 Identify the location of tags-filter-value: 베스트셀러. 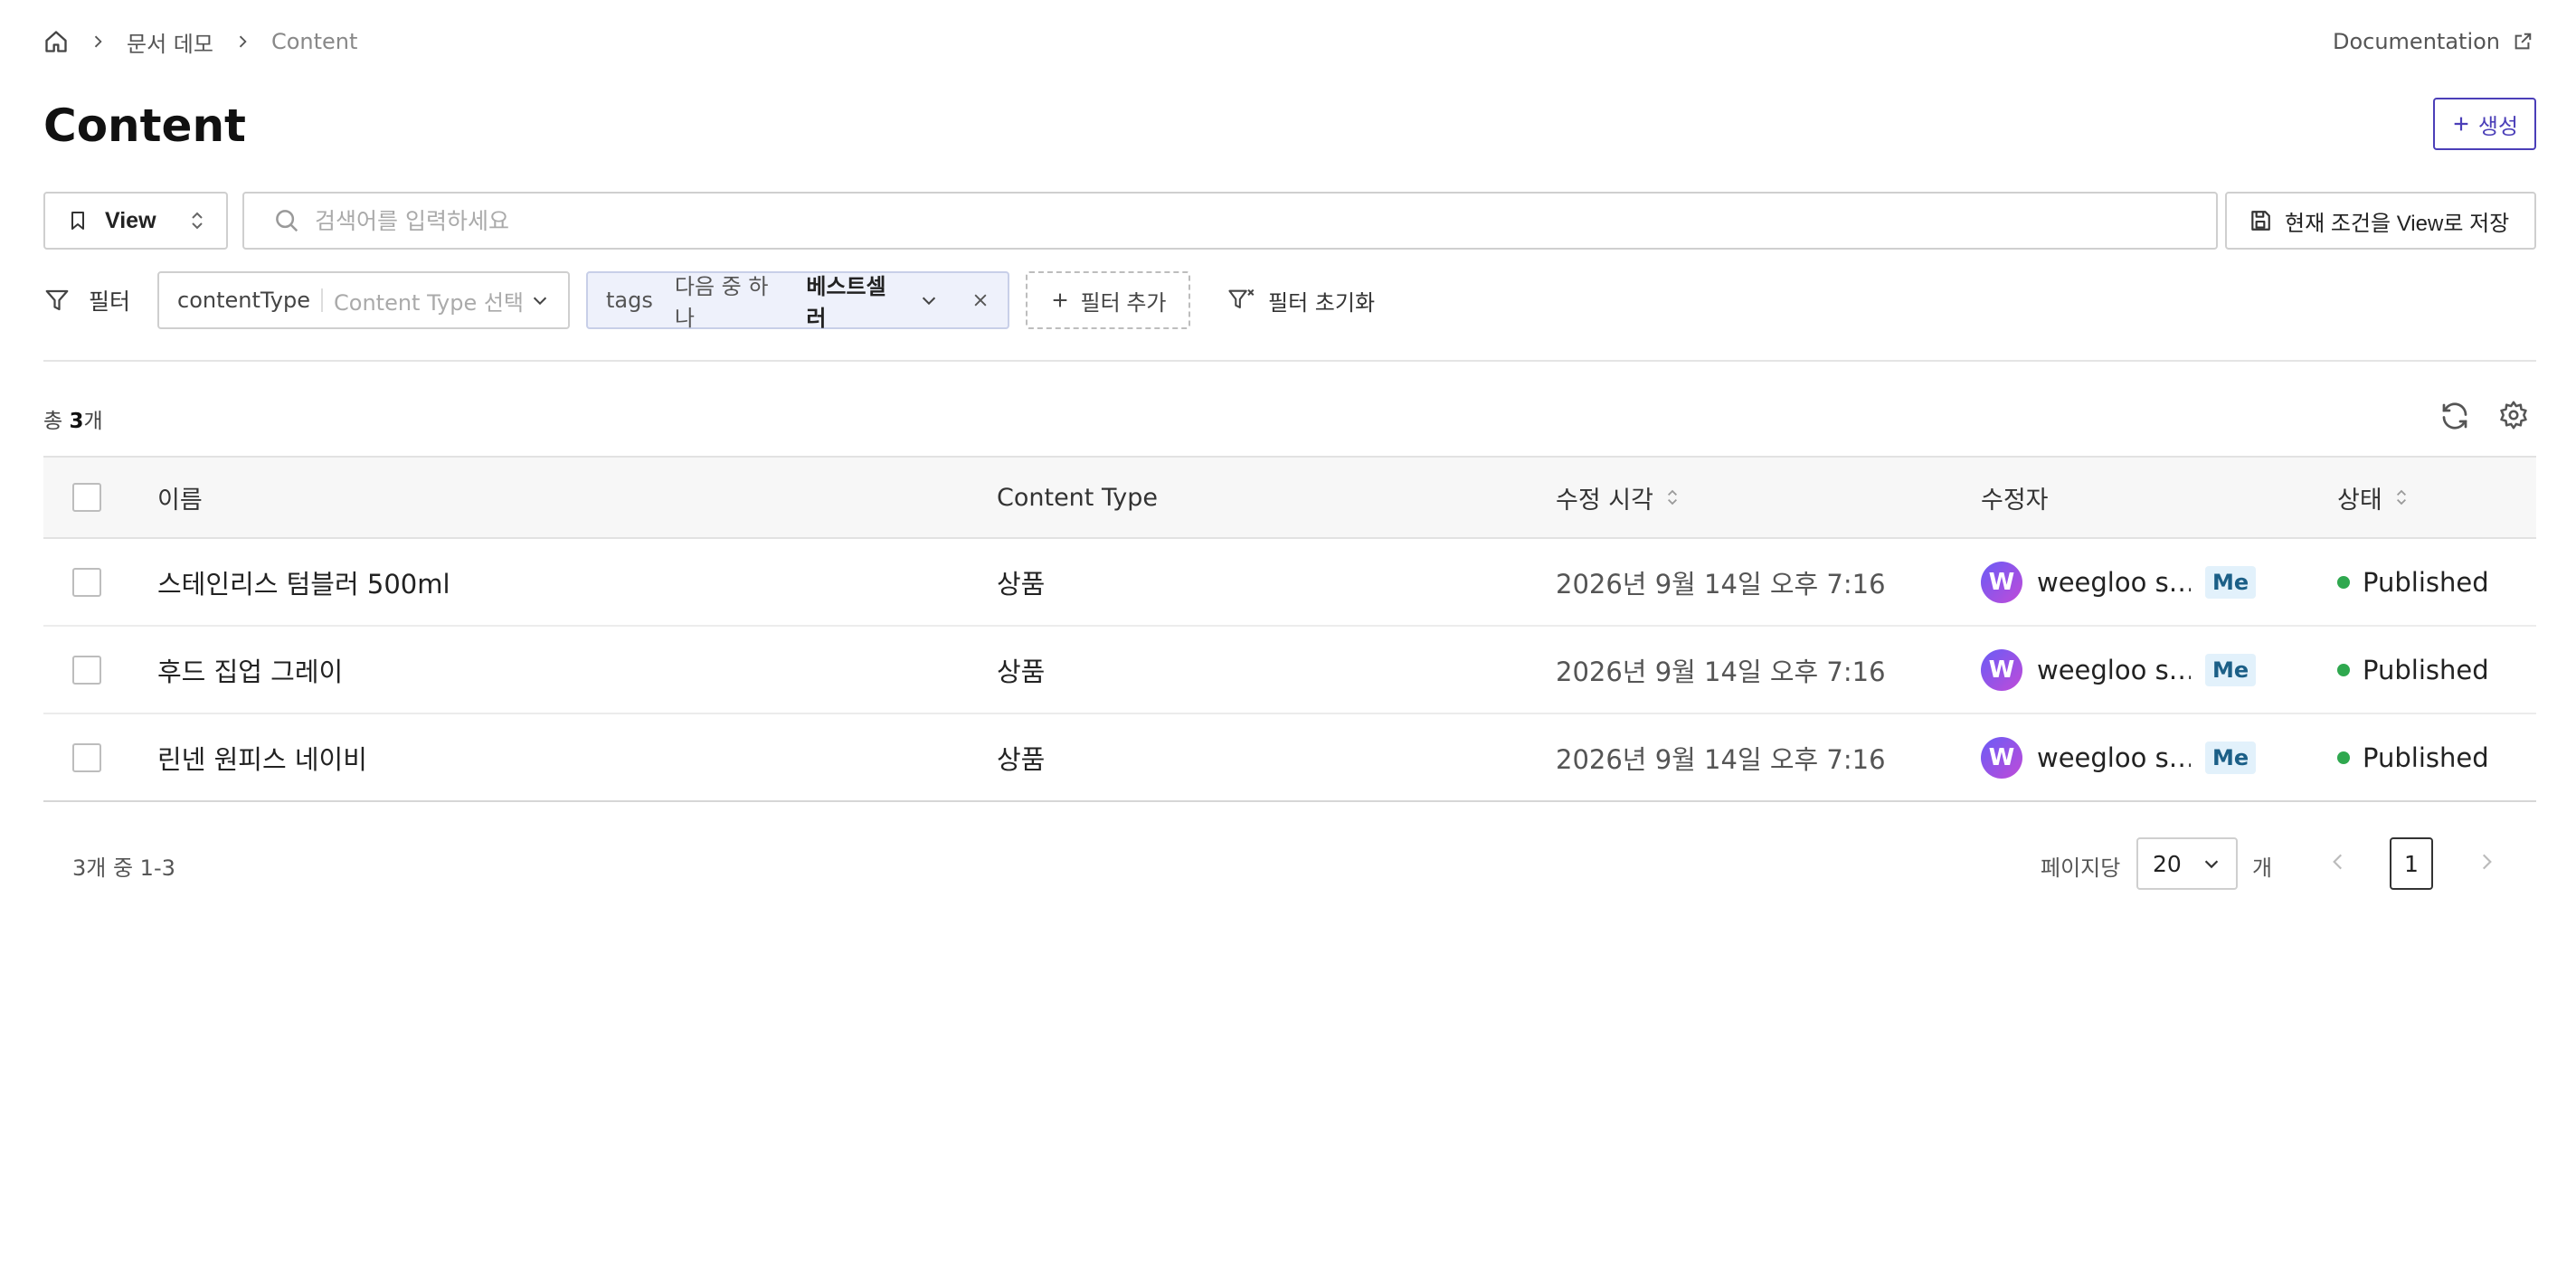
(855, 300).